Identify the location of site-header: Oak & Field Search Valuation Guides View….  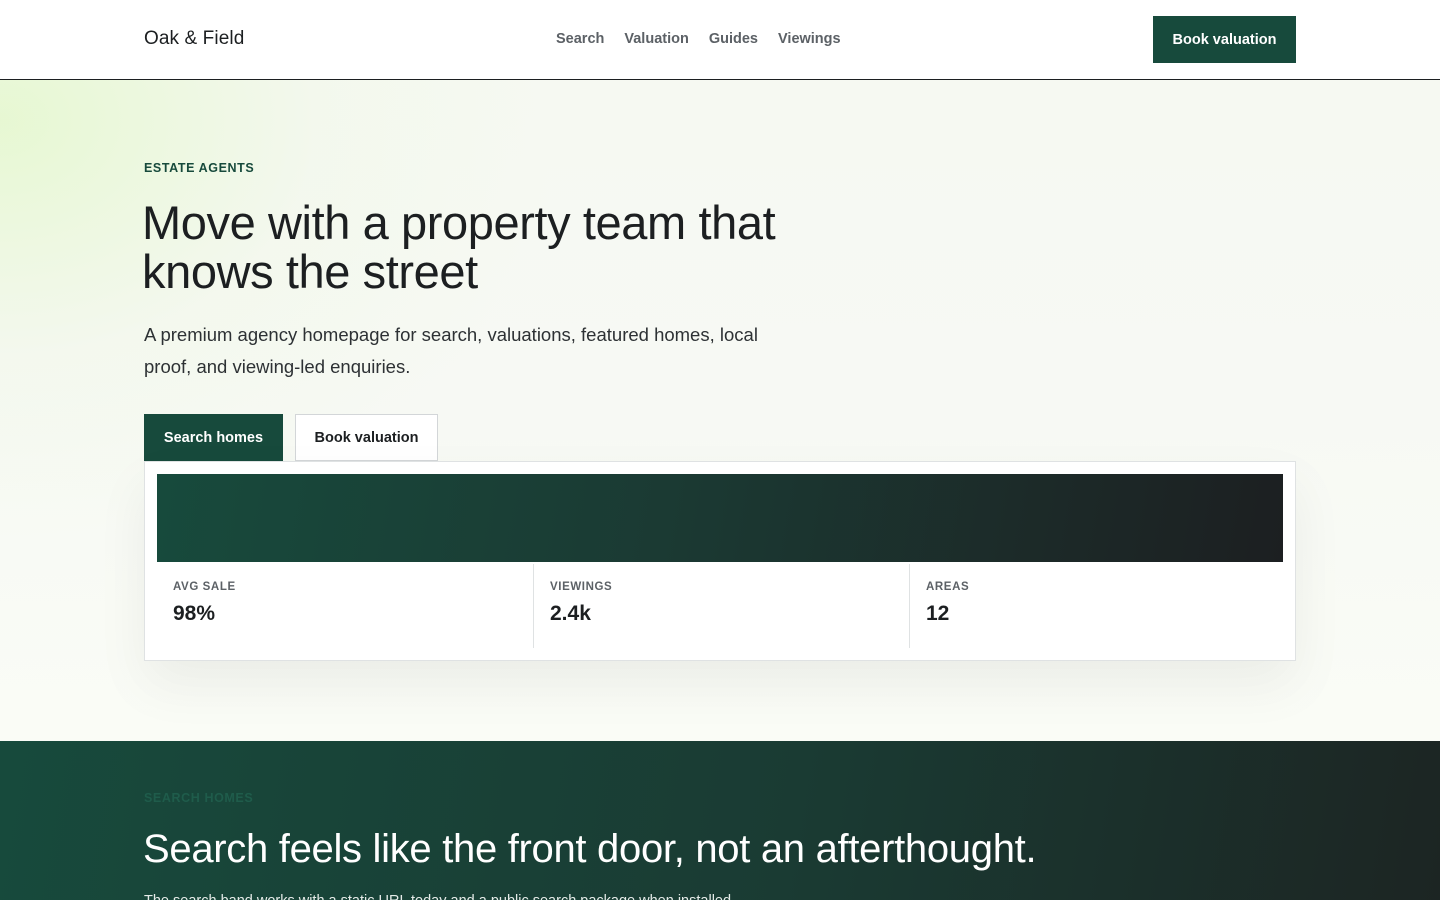
(720, 40).